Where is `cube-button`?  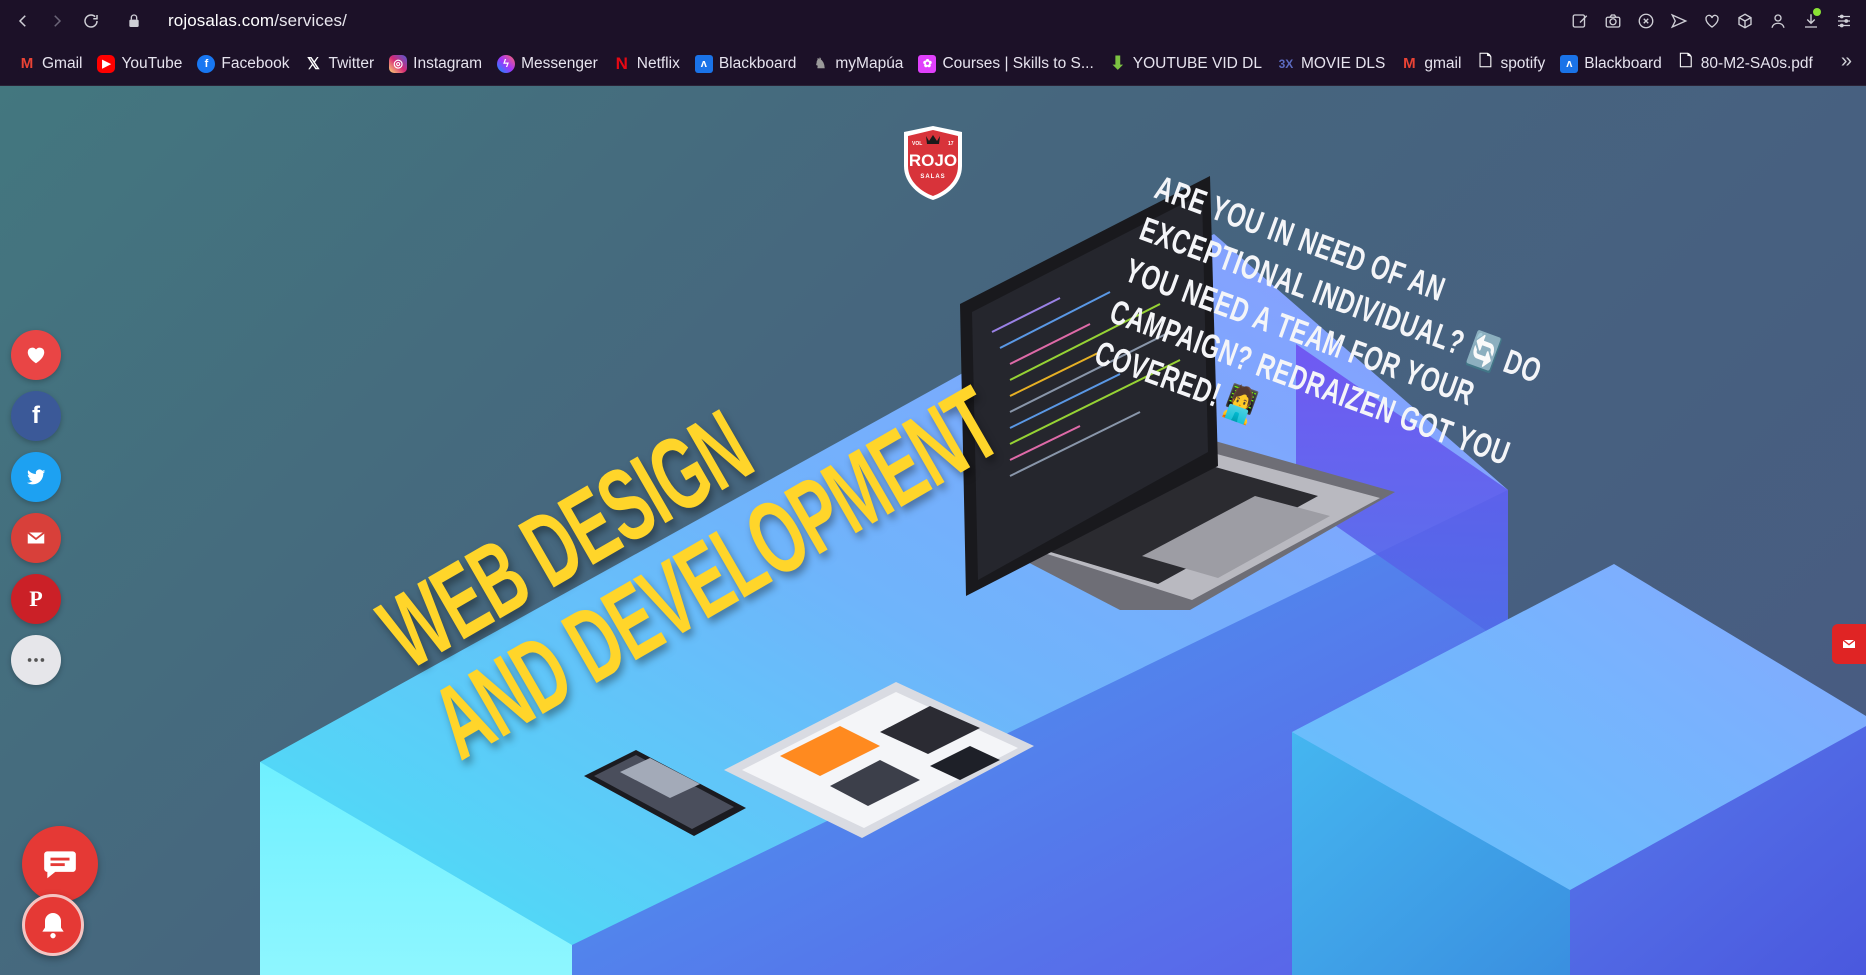 cube-button is located at coordinates (1744, 21).